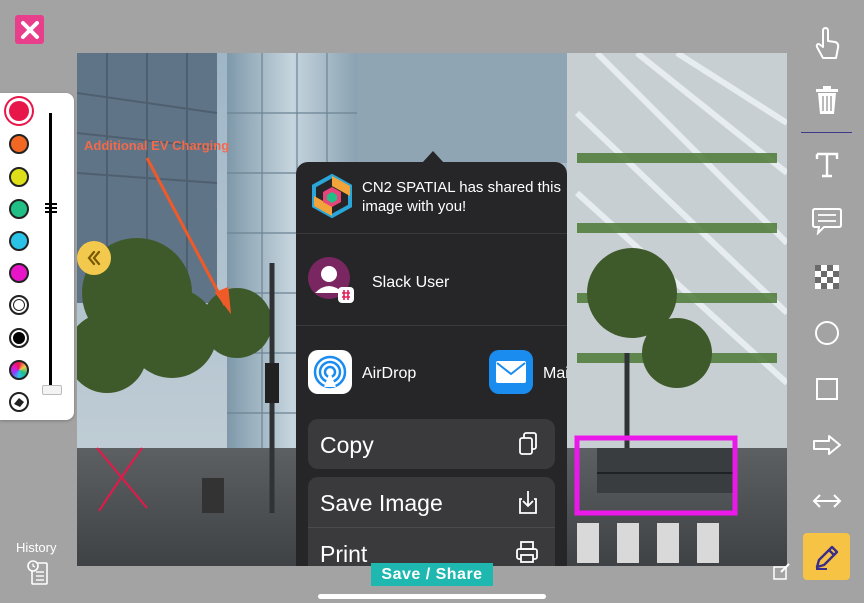  What do you see at coordinates (186, 231) in the screenshot?
I see `annotation-arrow` at bounding box center [186, 231].